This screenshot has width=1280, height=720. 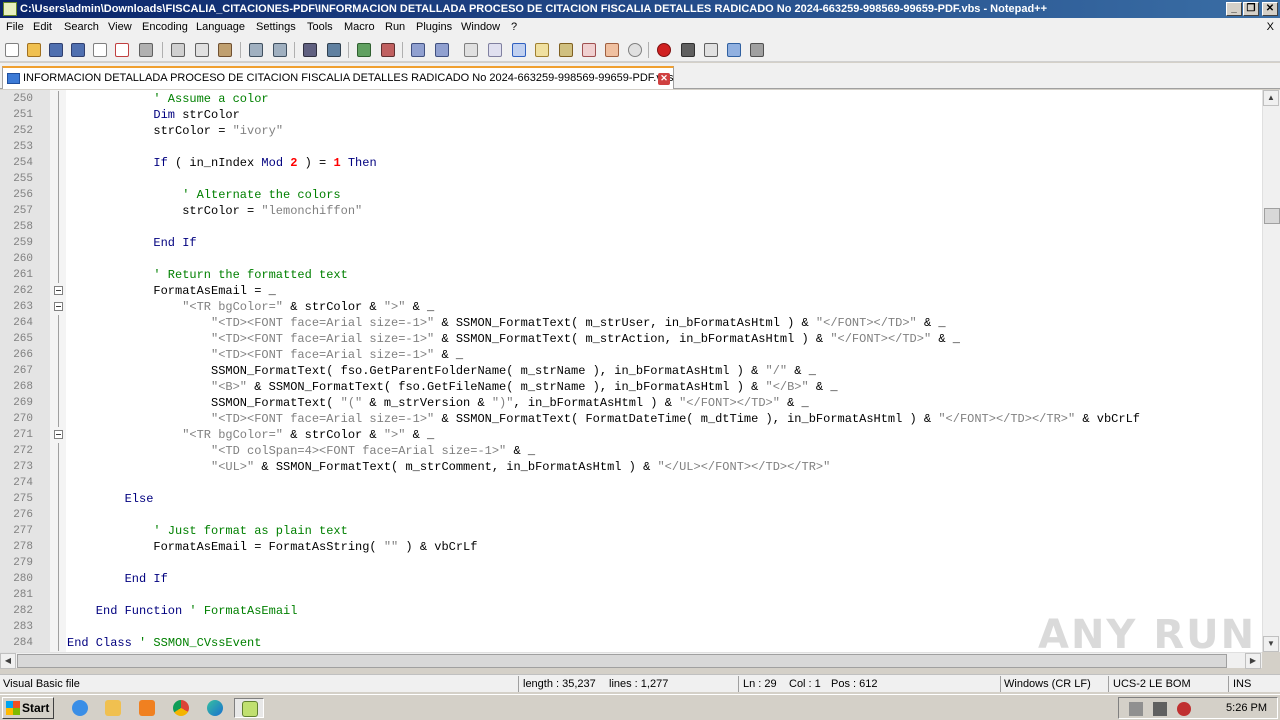 What do you see at coordinates (631, 291) in the screenshot?
I see `code-line: 262 FormatAsEmail = _` at bounding box center [631, 291].